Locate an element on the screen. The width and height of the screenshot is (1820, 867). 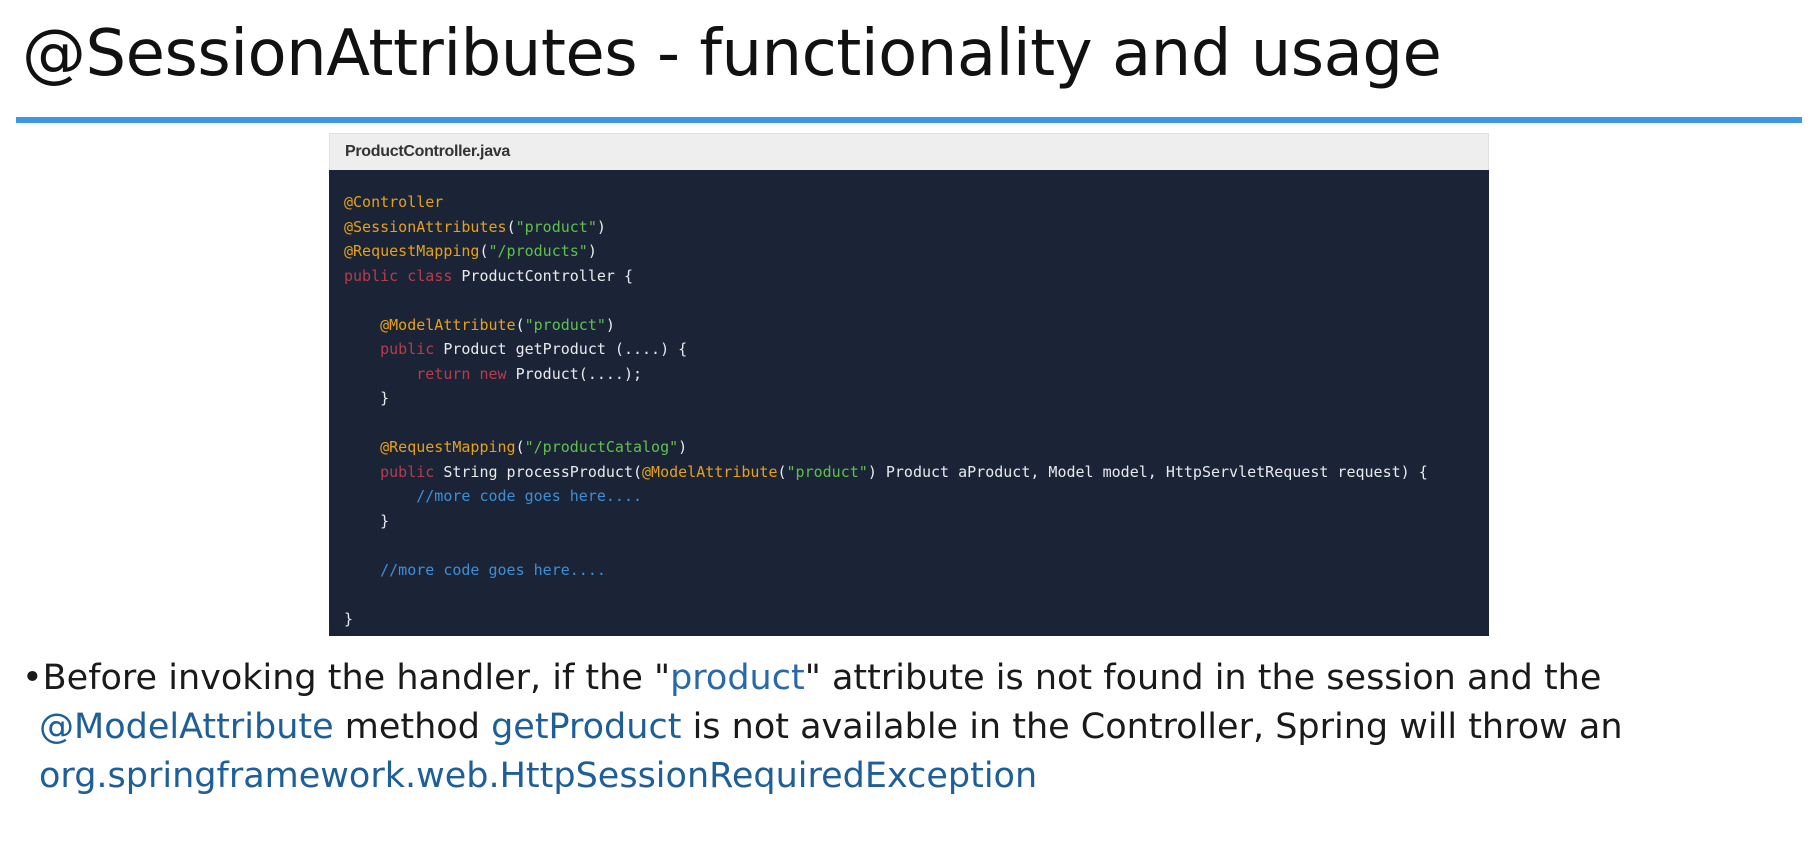
code-token: class is located at coordinates (430, 275).